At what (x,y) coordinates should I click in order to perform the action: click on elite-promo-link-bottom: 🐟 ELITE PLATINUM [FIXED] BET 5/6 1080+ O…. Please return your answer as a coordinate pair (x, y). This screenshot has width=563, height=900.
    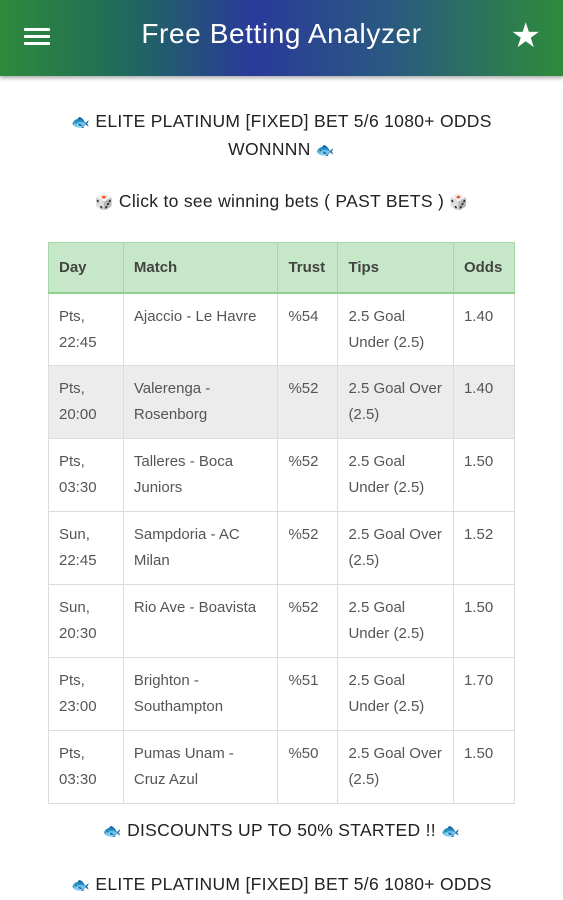
    Looking at the image, I should click on (281, 885).